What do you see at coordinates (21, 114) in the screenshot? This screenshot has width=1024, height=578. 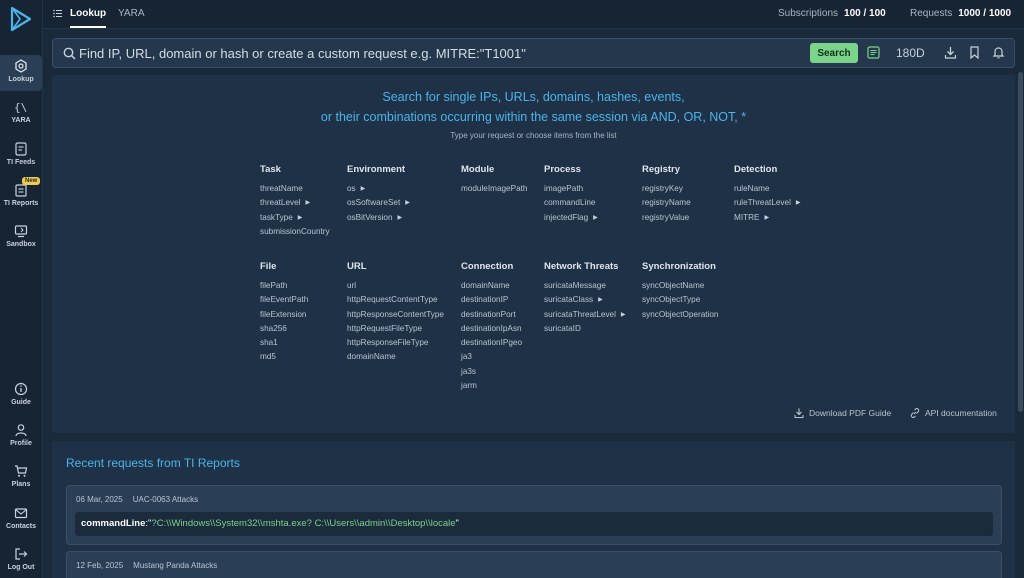 I see `sidebar-item-yara: {\} YARA` at bounding box center [21, 114].